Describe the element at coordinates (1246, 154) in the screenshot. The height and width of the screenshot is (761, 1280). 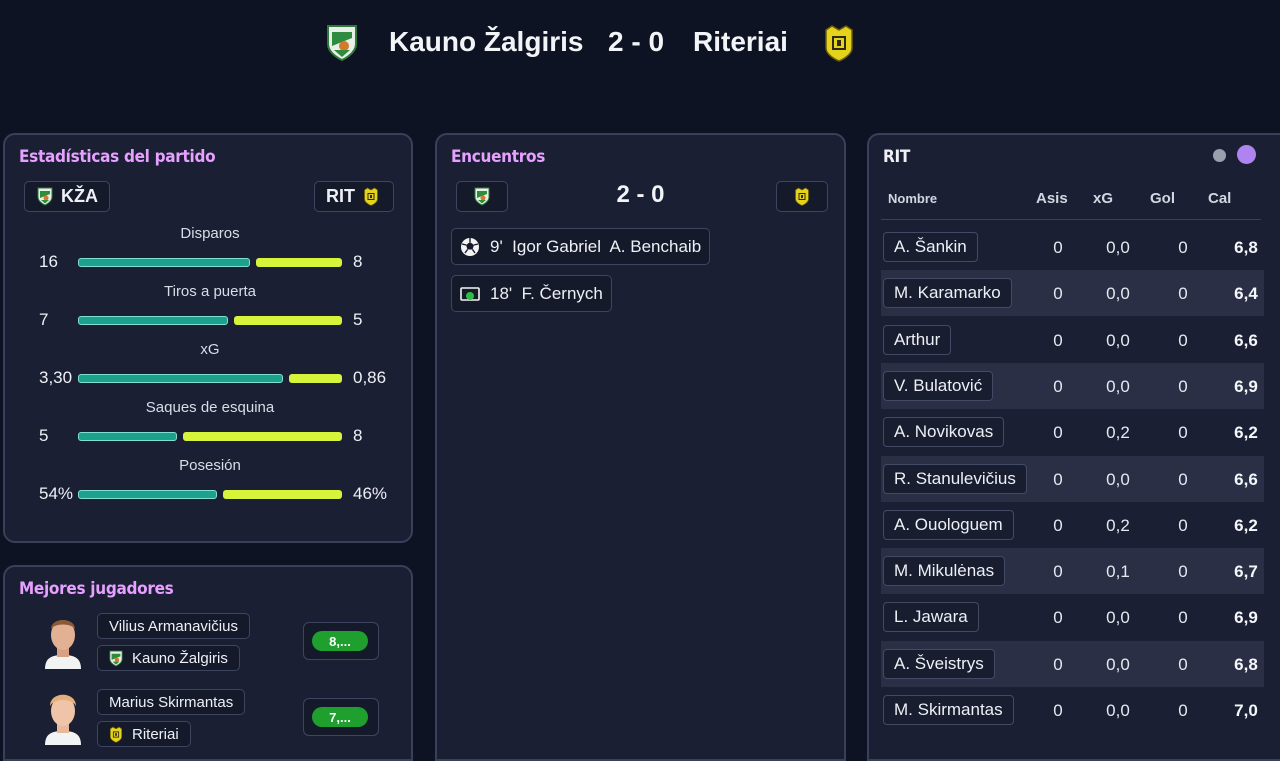
I see `team-toggle-on` at that location.